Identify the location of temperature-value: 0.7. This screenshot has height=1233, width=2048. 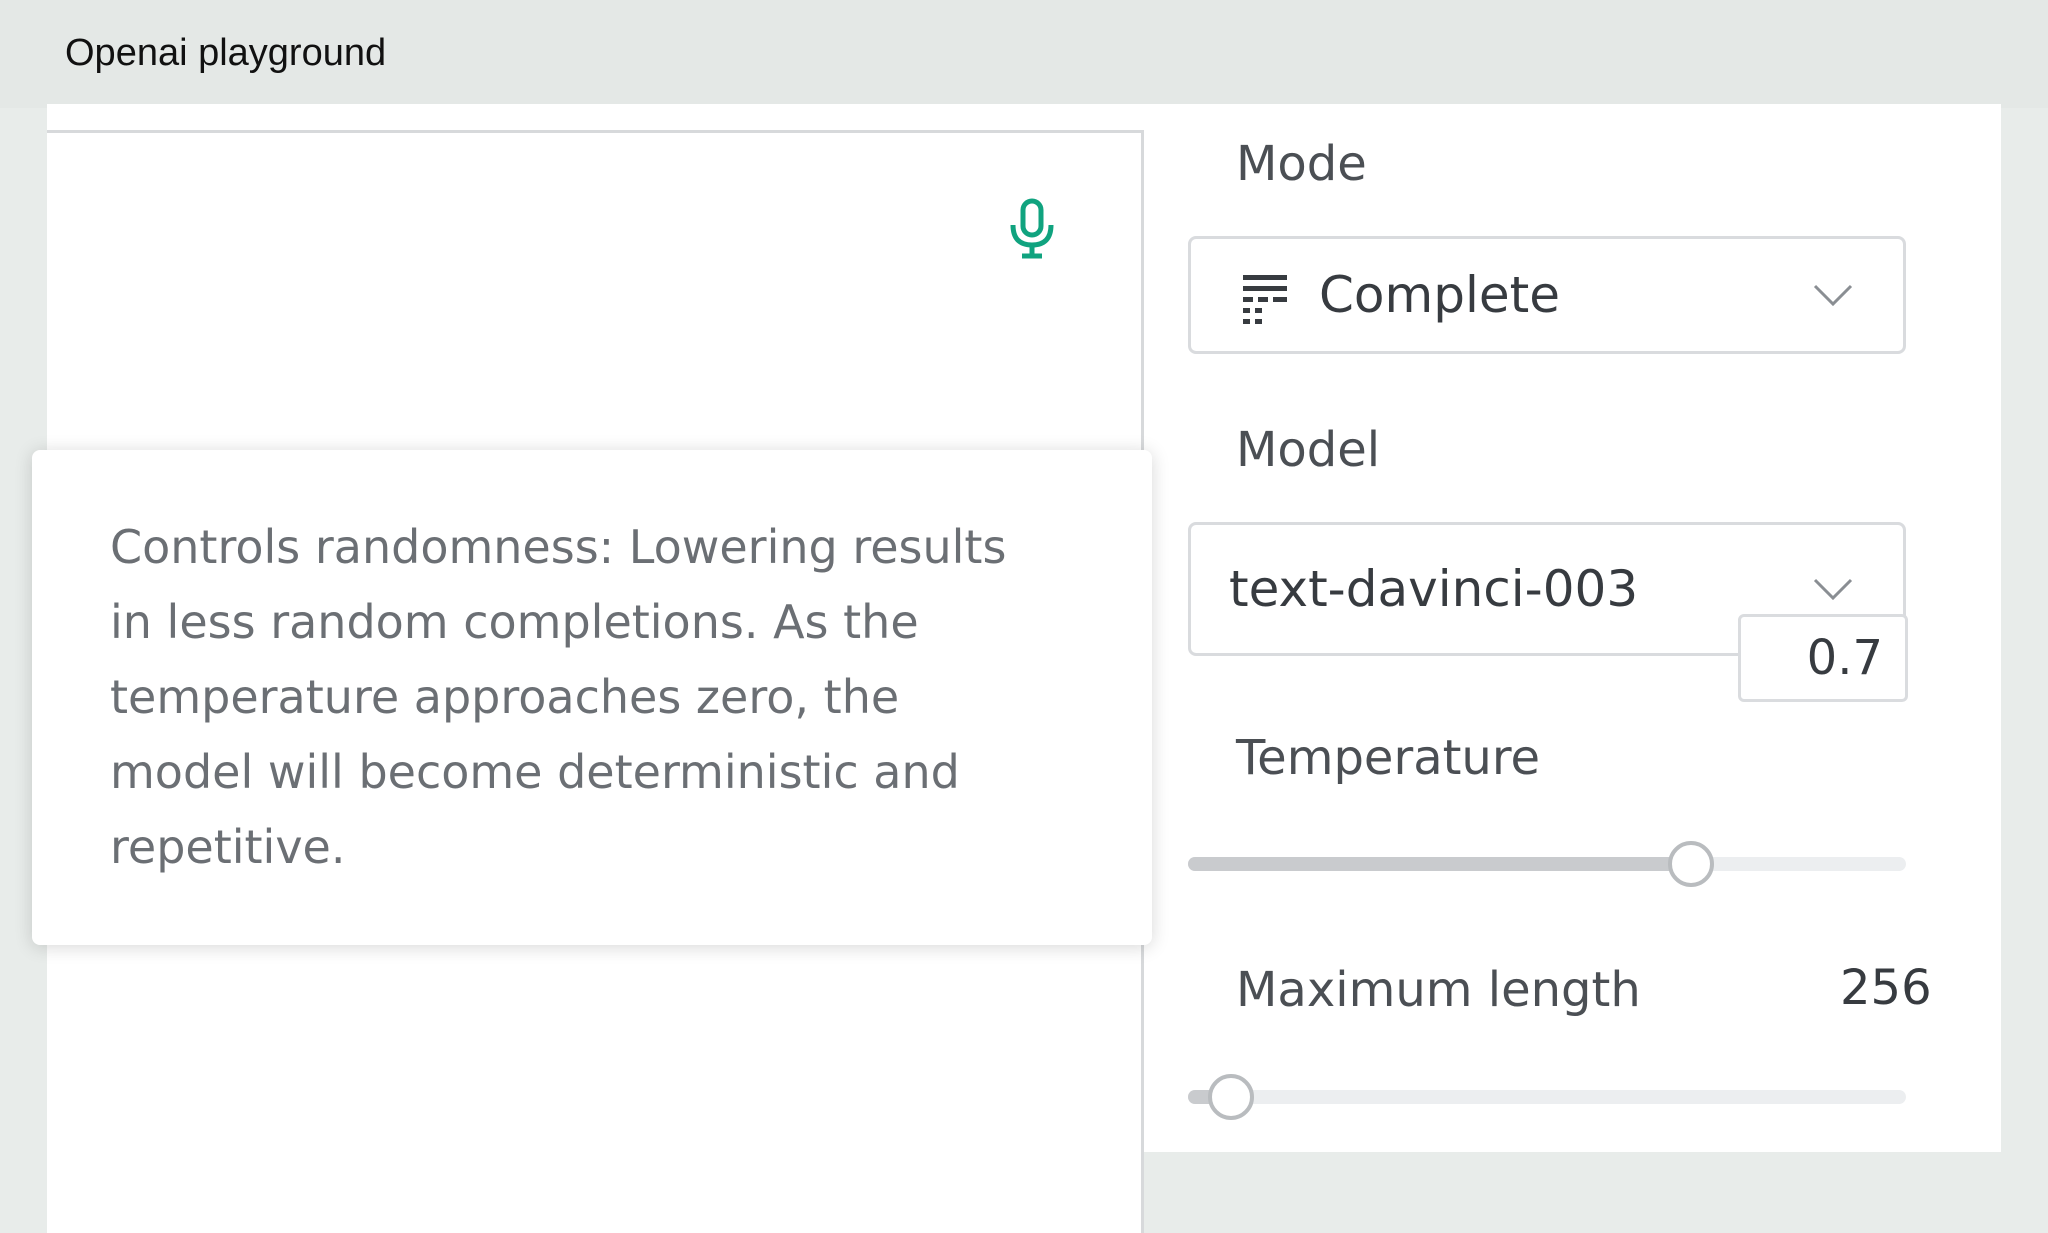
(1844, 658).